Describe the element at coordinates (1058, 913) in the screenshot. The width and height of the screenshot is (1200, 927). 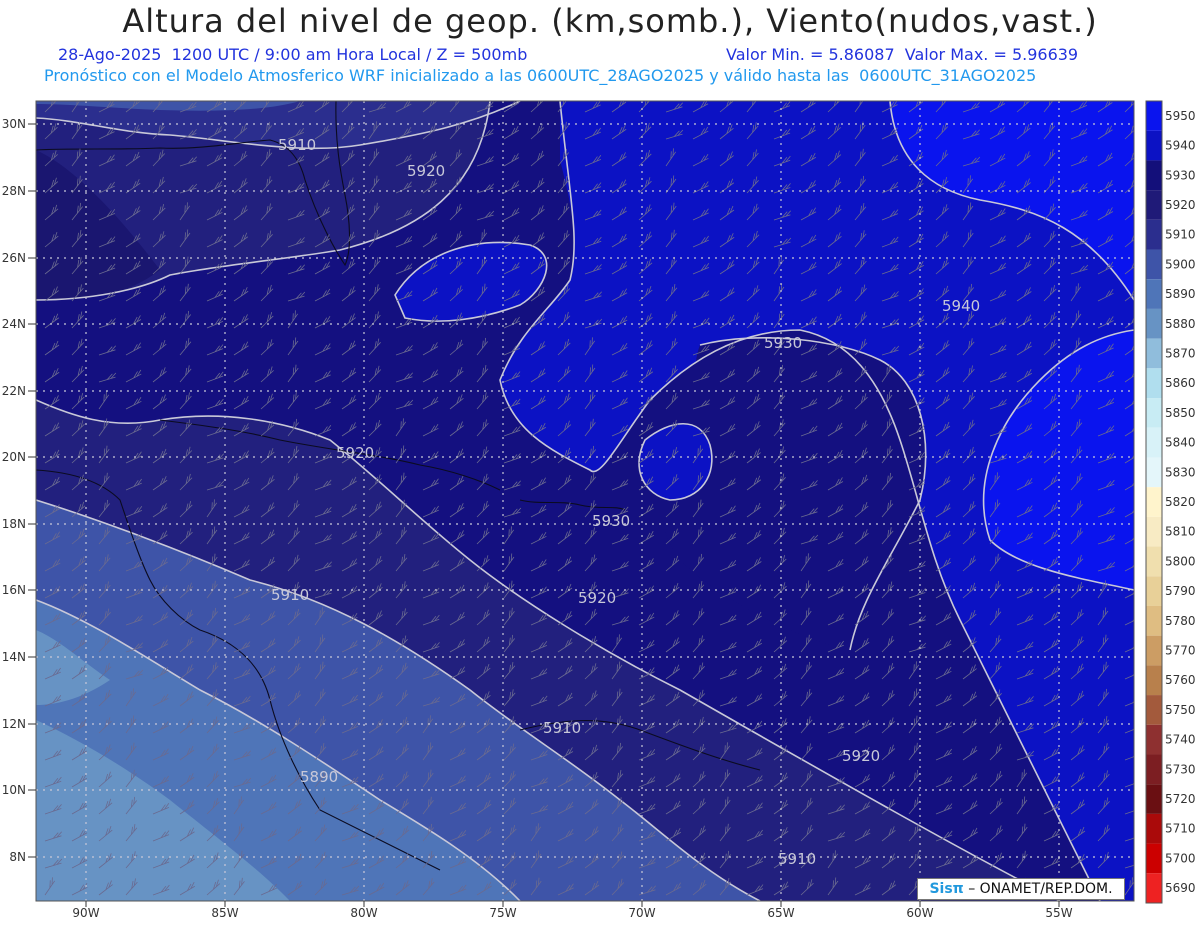
I see `lon-label: 55W` at that location.